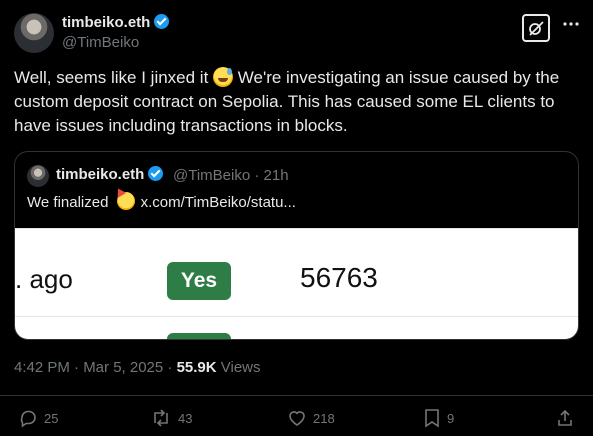  Describe the element at coordinates (70, 202) in the screenshot. I see `quote-text-part1: We finalized` at that location.